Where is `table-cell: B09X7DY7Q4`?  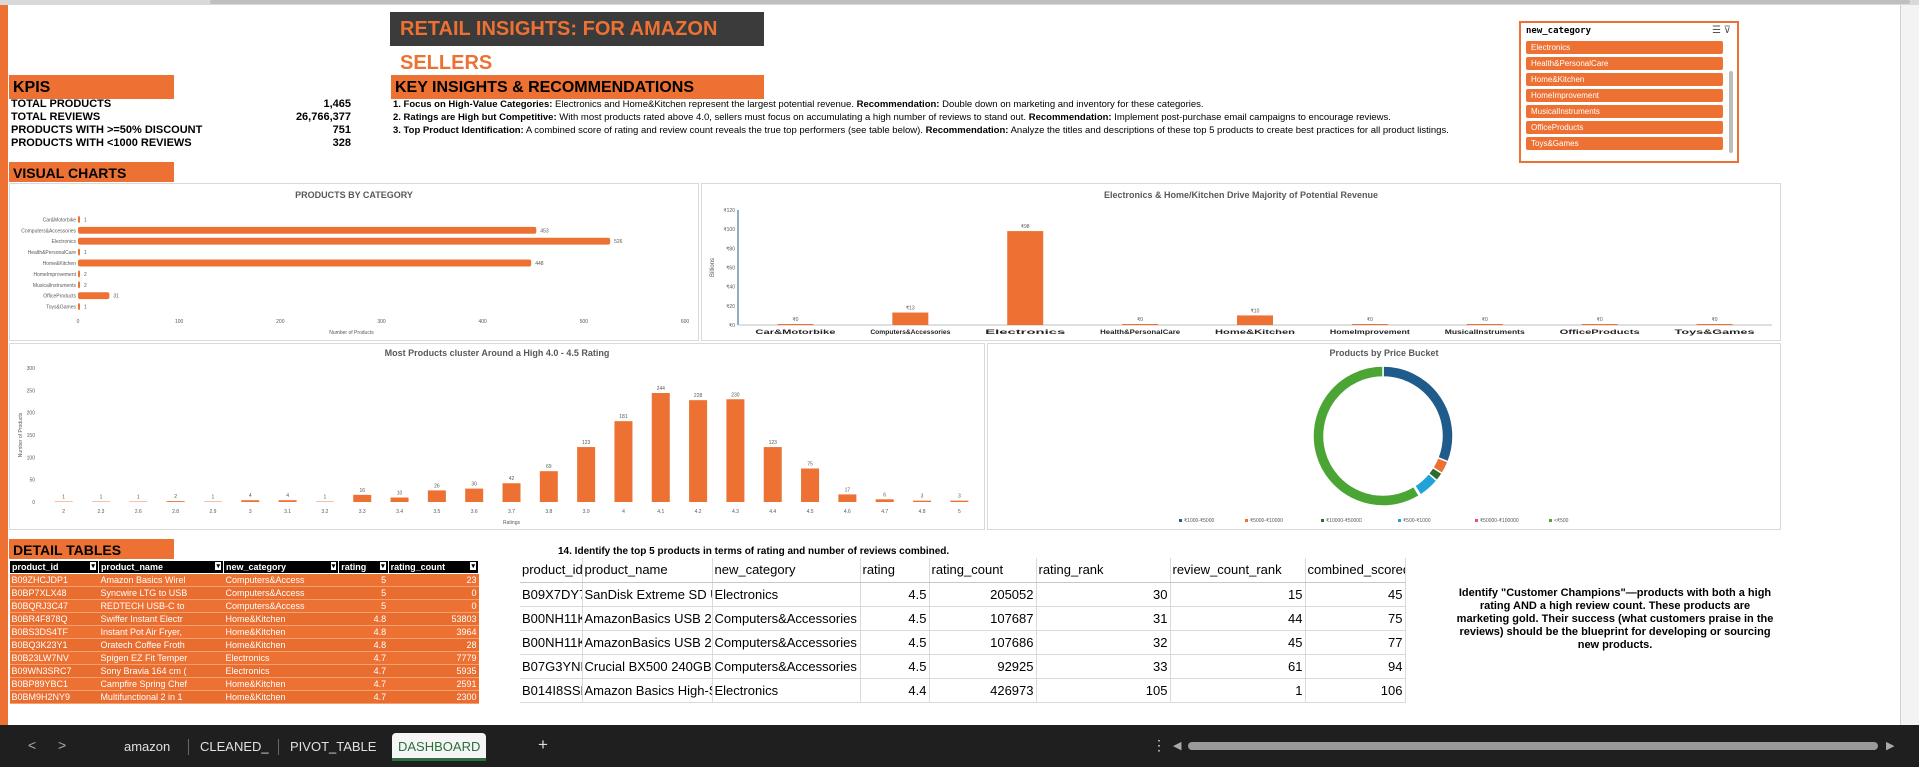 table-cell: B09X7DY7Q4 is located at coordinates (551, 594).